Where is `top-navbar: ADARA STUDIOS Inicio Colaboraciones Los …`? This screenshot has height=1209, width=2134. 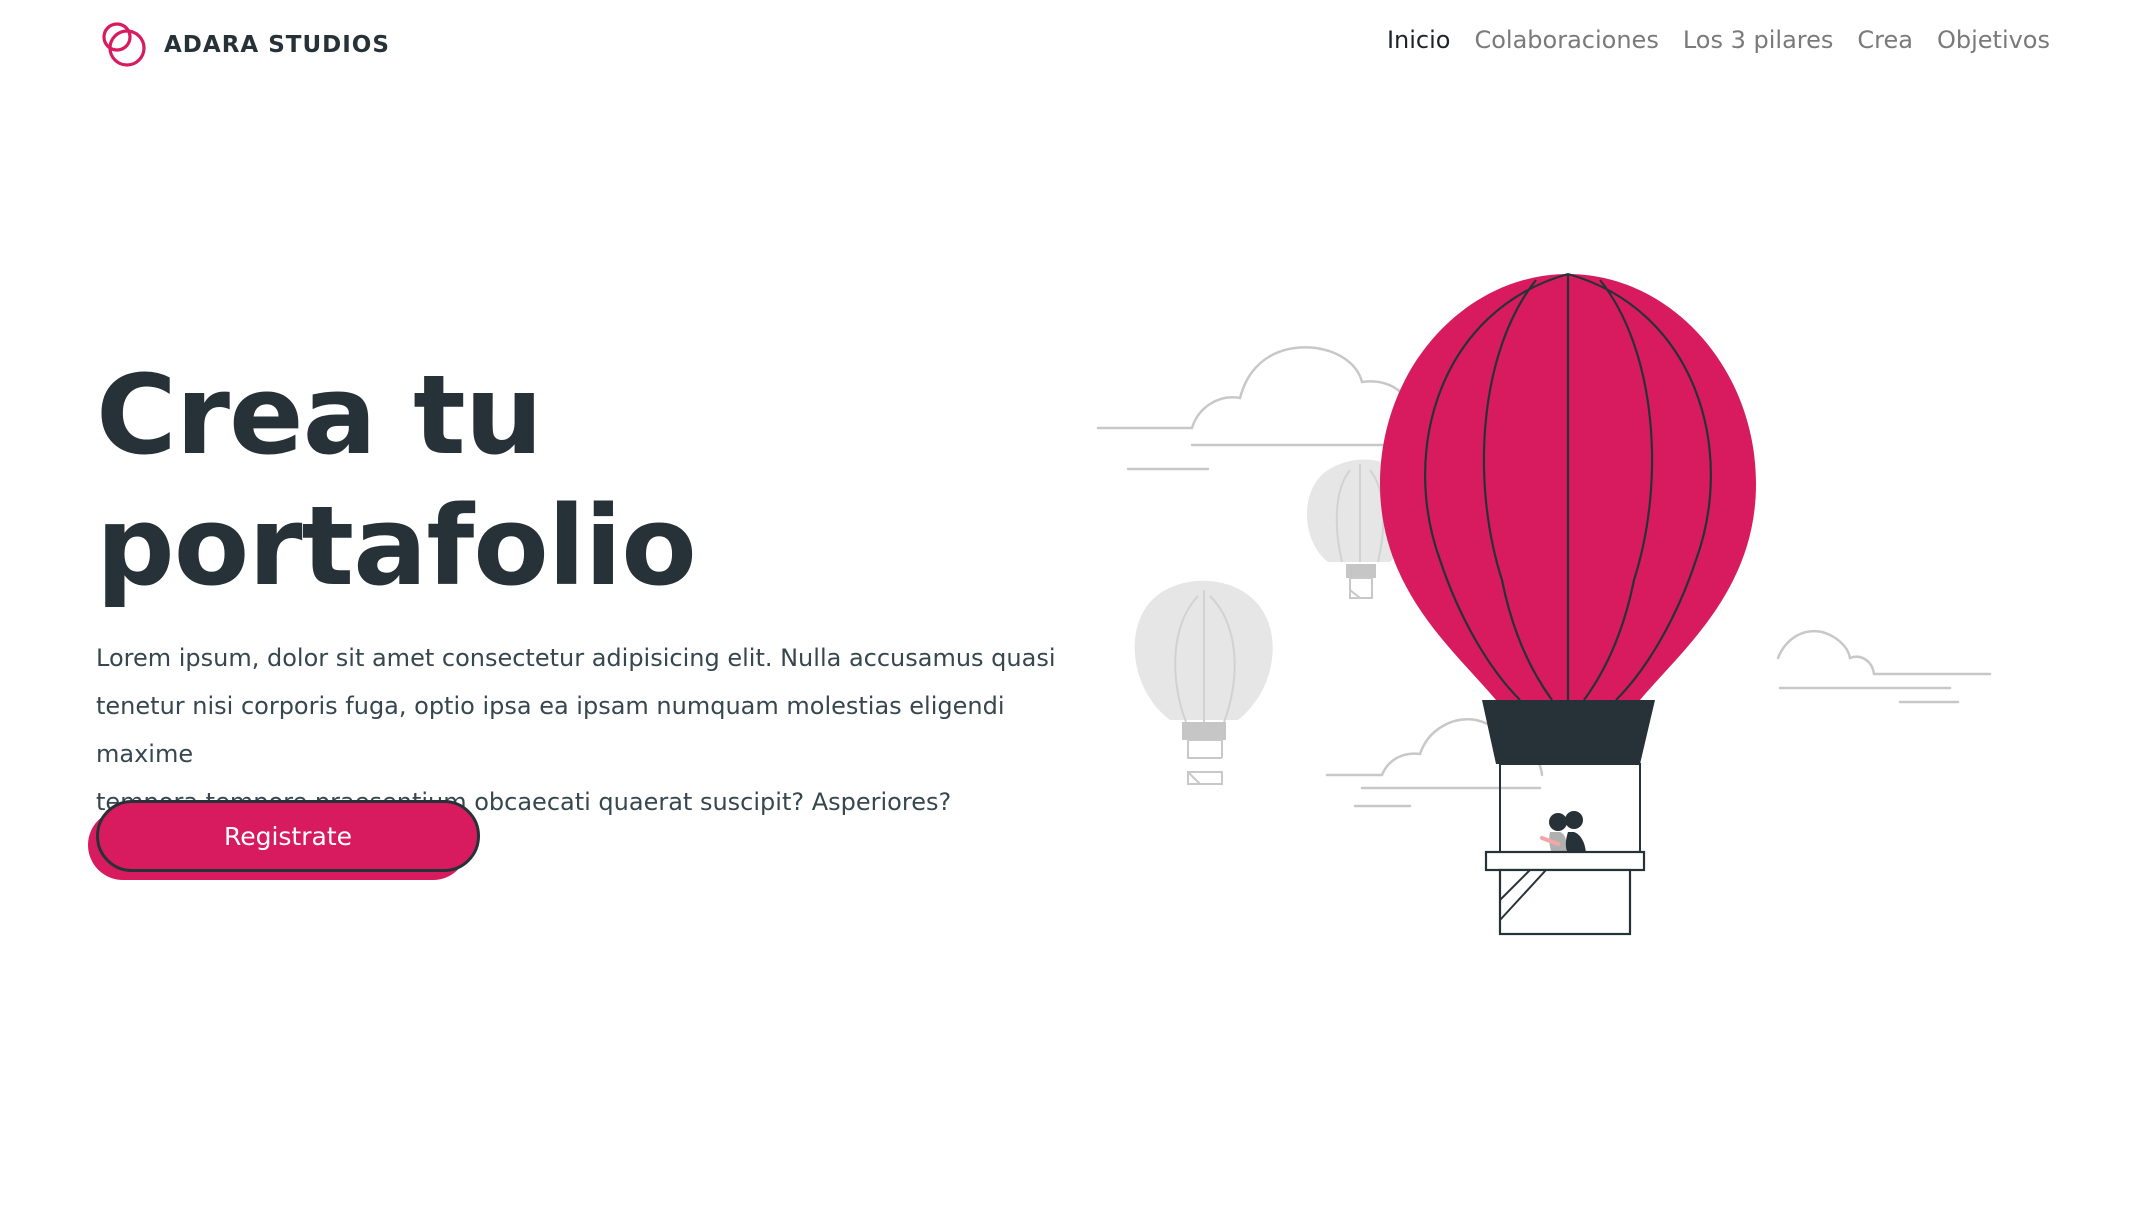
top-navbar: ADARA STUDIOS Inicio Colaboraciones Los … is located at coordinates (1067, 45).